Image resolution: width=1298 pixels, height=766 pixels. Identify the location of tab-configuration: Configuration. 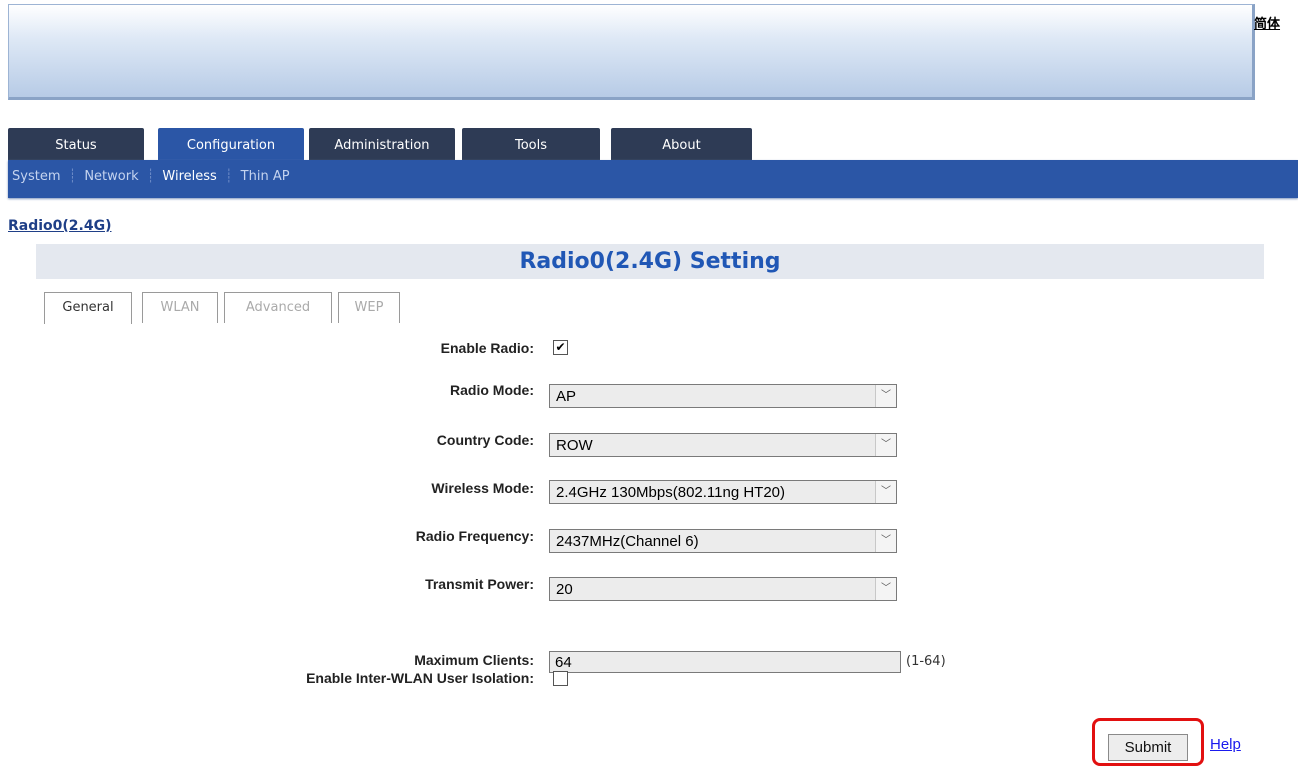
(231, 144).